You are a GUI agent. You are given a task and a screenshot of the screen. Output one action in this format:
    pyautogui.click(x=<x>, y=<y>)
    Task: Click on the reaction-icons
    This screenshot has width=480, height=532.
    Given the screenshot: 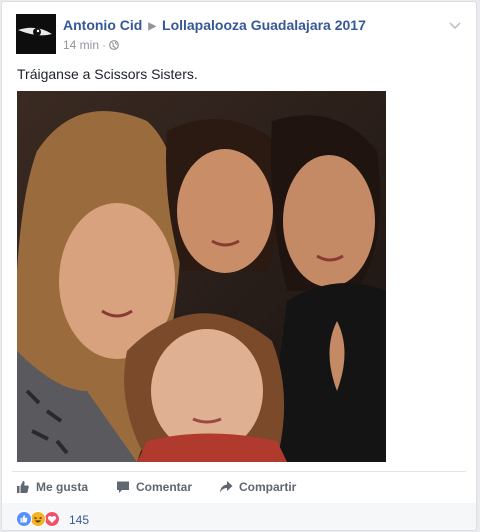 What is the action you would take?
    pyautogui.click(x=40, y=519)
    